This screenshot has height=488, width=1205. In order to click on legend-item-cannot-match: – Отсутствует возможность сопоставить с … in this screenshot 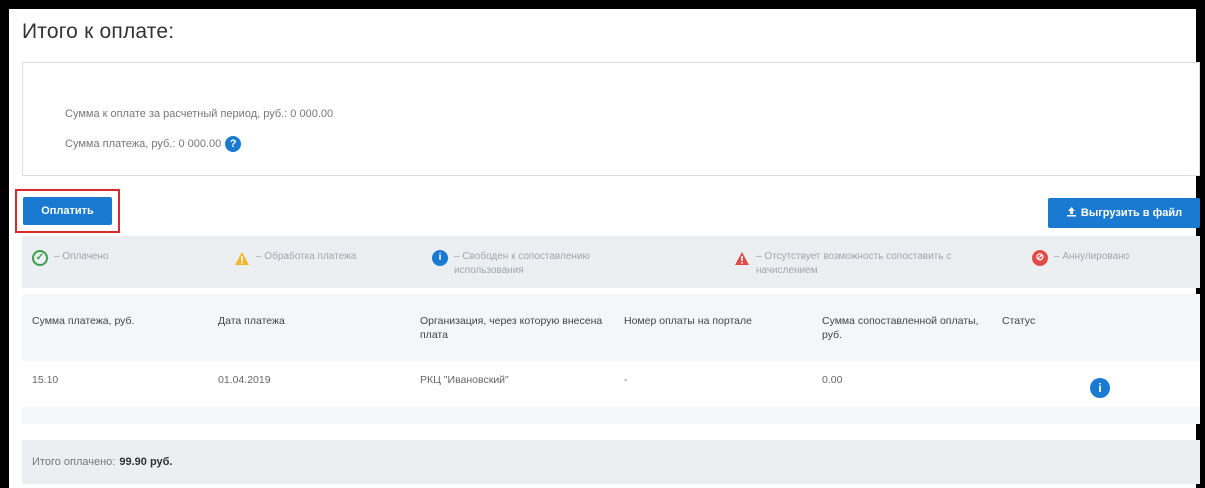, I will do `click(849, 264)`.